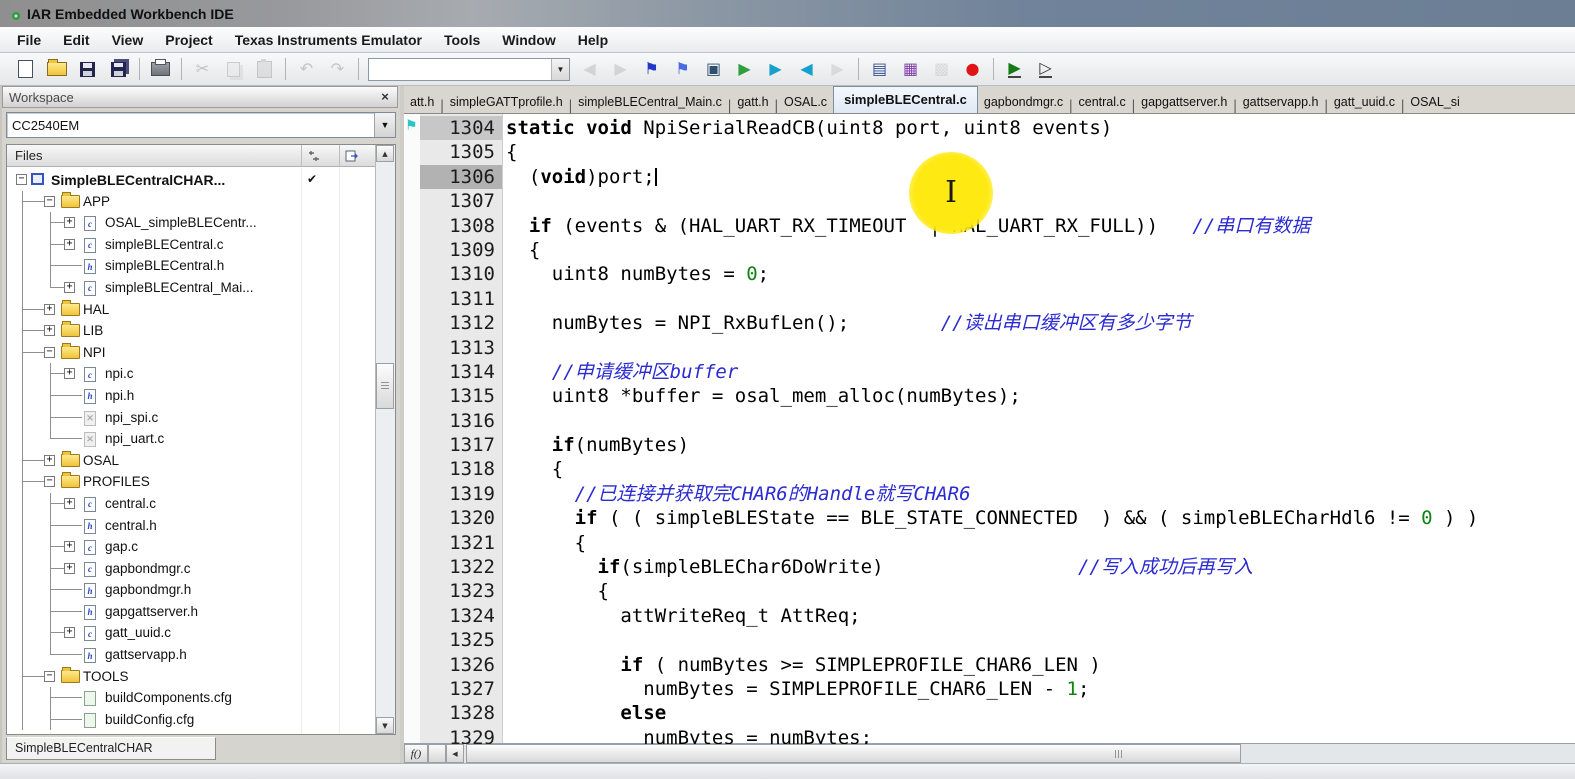  I want to click on tree-item-label: gapgattserver.h, so click(151, 611).